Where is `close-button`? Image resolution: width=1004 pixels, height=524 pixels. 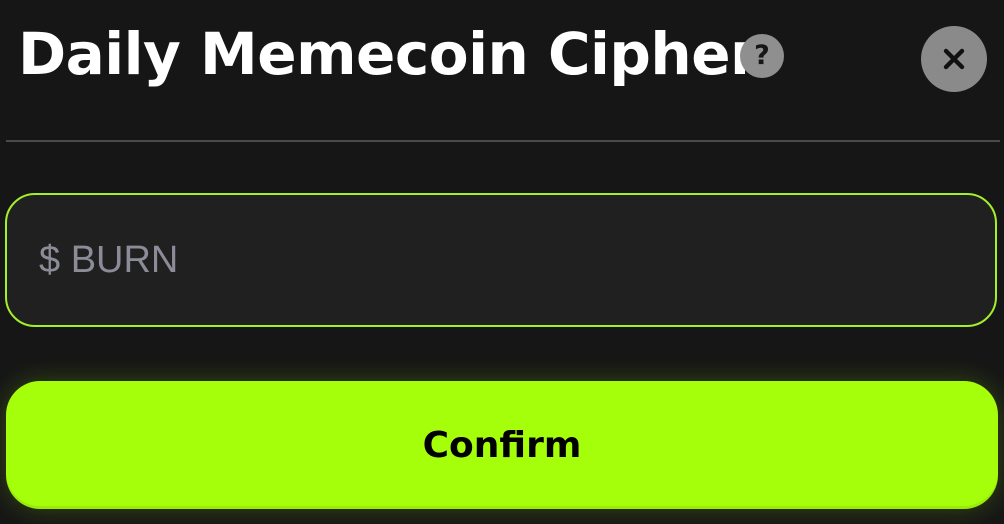 close-button is located at coordinates (954, 59).